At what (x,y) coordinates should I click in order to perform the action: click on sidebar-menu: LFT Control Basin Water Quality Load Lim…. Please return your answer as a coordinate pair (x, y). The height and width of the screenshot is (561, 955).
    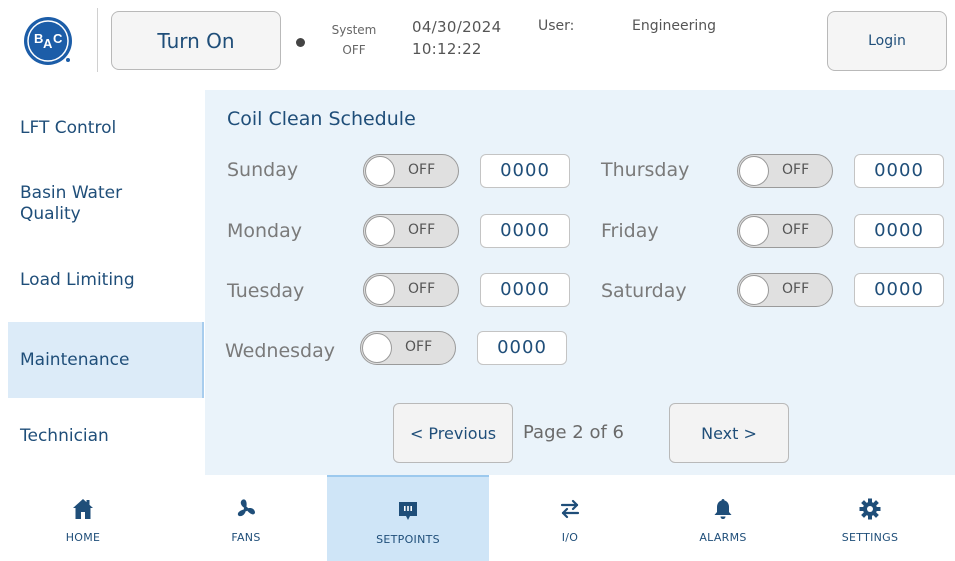
    Looking at the image, I should click on (102, 282).